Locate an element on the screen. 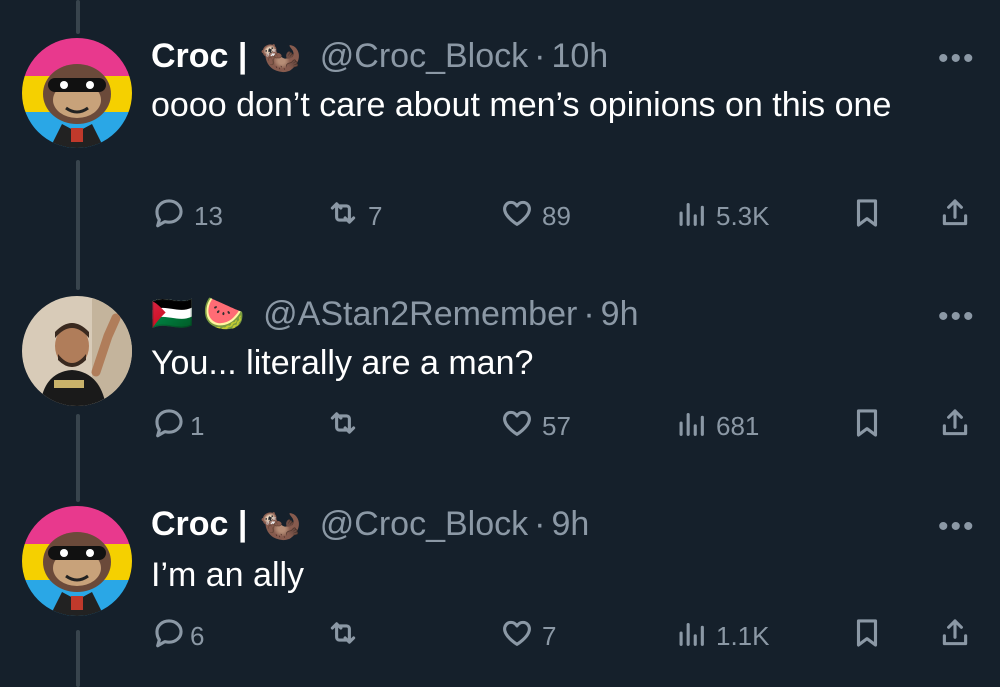 The height and width of the screenshot is (687, 1000). like-count: 57 is located at coordinates (556, 426).